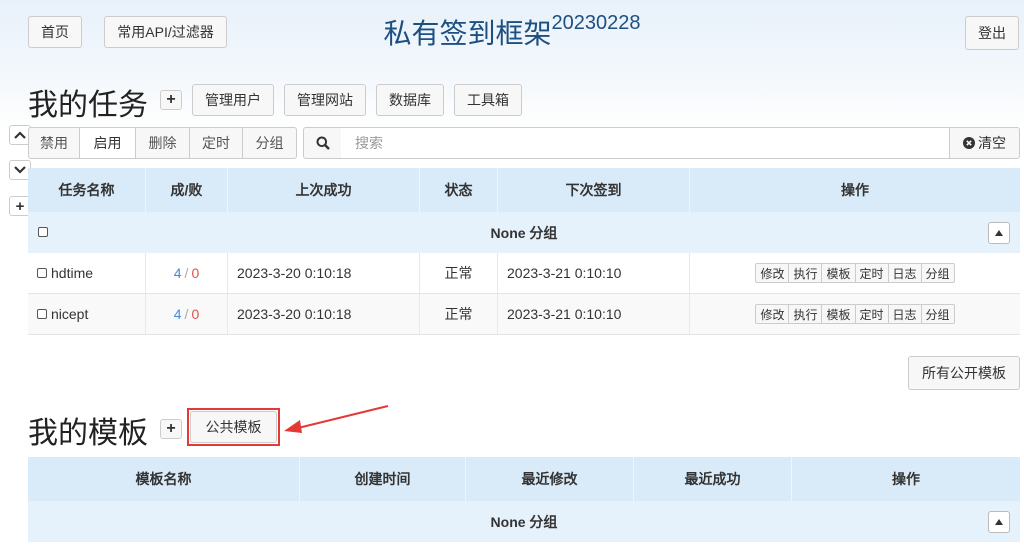 This screenshot has width=1024, height=557. I want to click on all-public-templates-button: 所有公开模板, so click(964, 373).